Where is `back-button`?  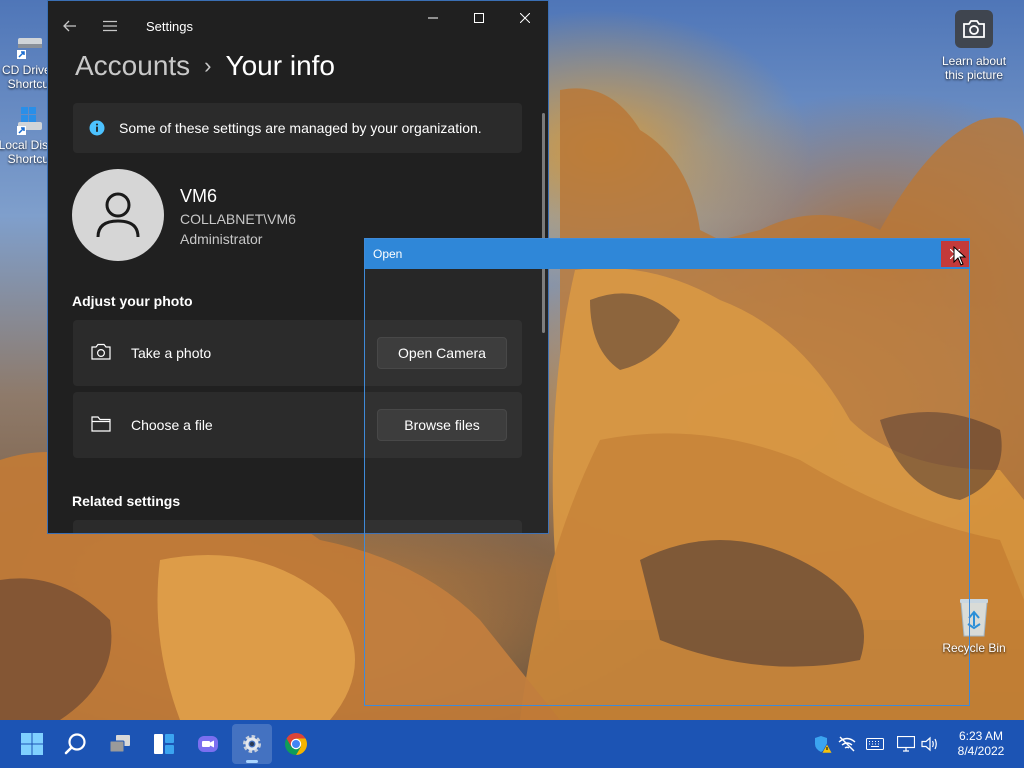 back-button is located at coordinates (70, 26).